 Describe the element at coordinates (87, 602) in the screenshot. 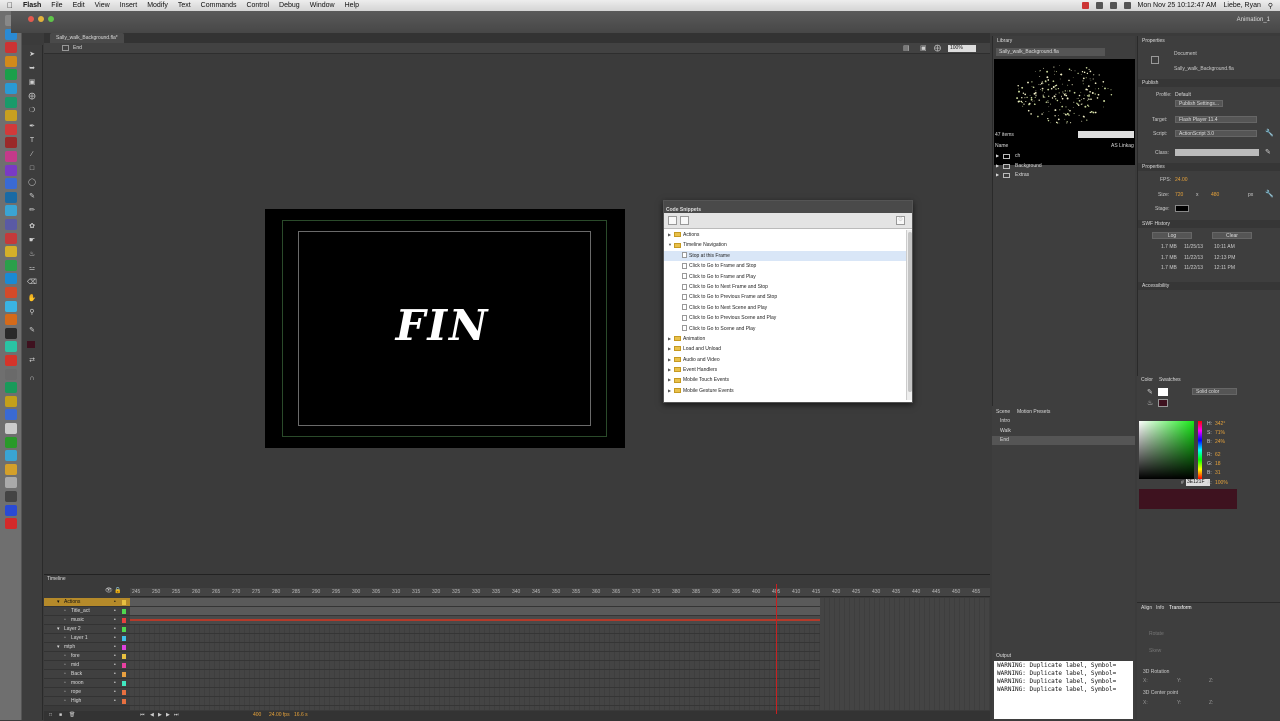

I see `layer-row: ▾ Actions •` at that location.